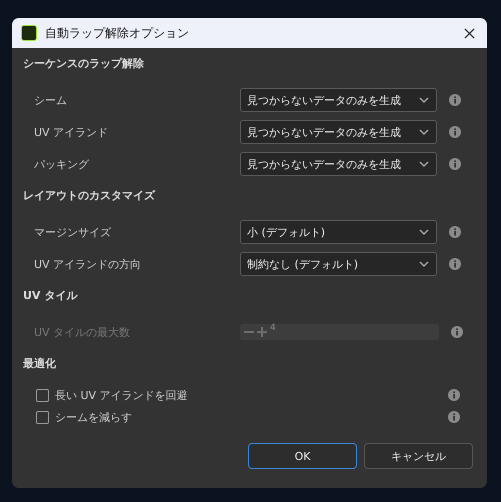 The width and height of the screenshot is (501, 502). I want to click on field-value: 4, so click(273, 328).